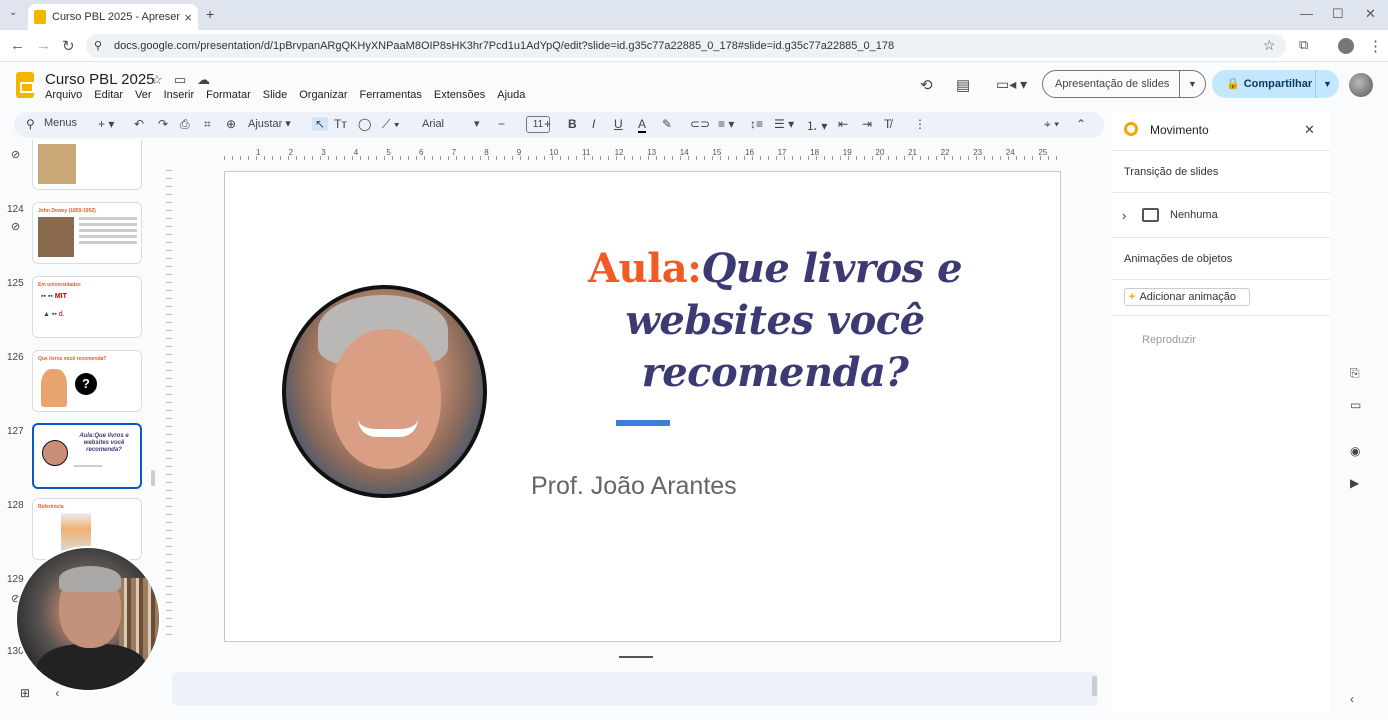  Describe the element at coordinates (867, 124) in the screenshot. I see `increase-indent-icon: ⇥` at that location.